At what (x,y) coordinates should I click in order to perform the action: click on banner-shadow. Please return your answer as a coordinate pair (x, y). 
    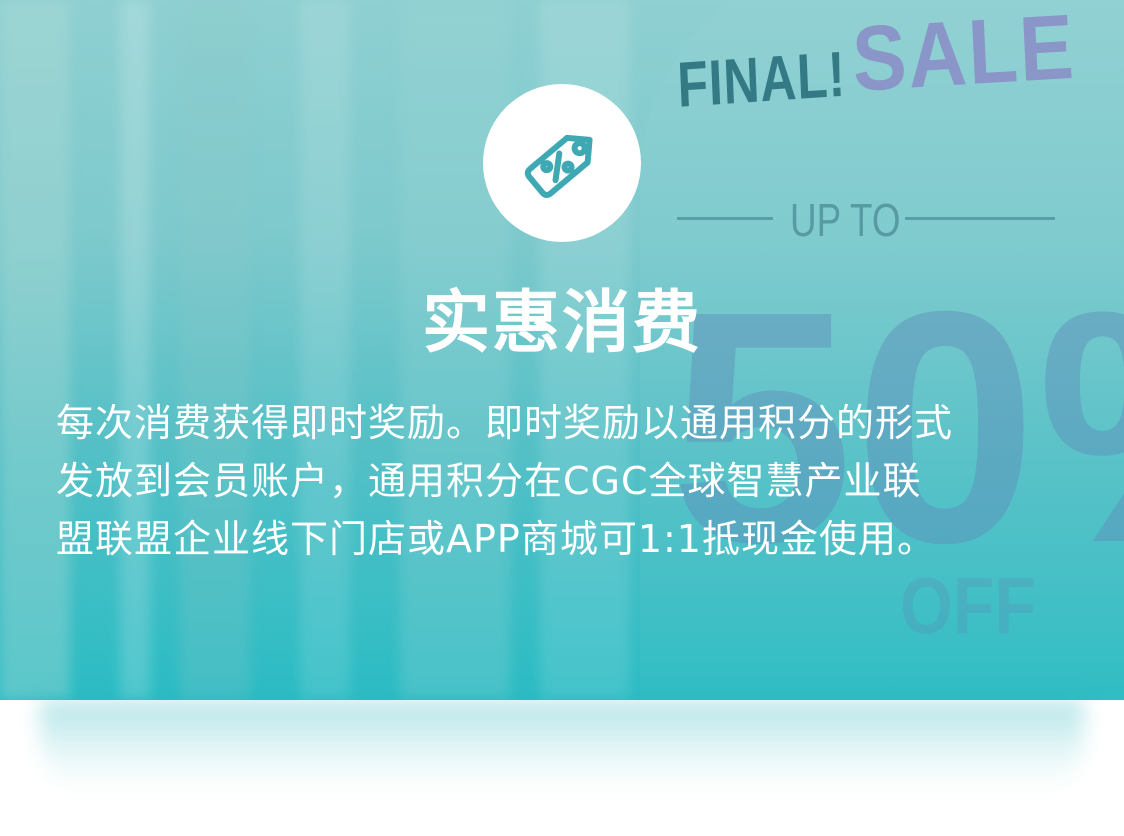
    Looking at the image, I should click on (562, 745).